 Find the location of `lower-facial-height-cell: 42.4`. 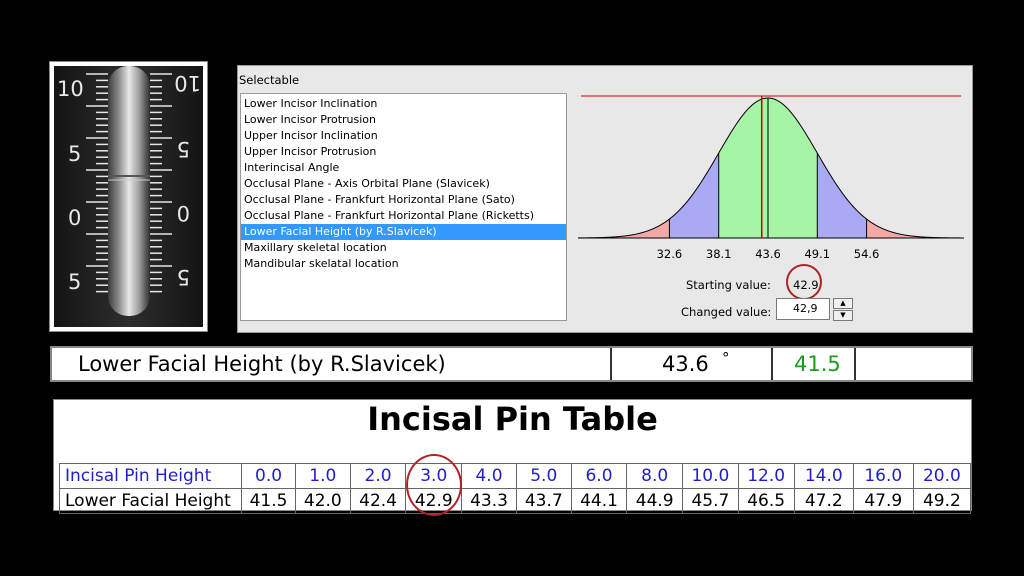

lower-facial-height-cell: 42.4 is located at coordinates (378, 501).